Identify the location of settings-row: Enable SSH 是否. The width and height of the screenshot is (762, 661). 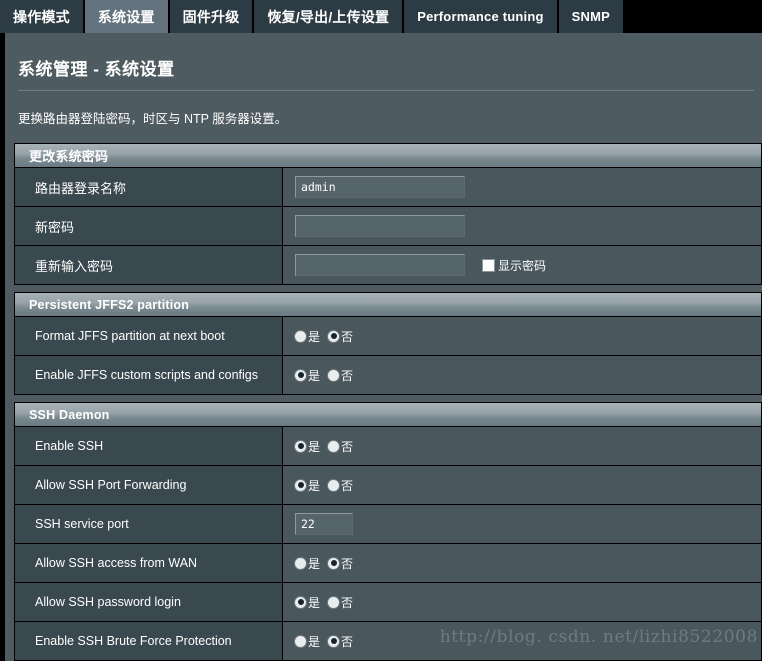
(388, 446).